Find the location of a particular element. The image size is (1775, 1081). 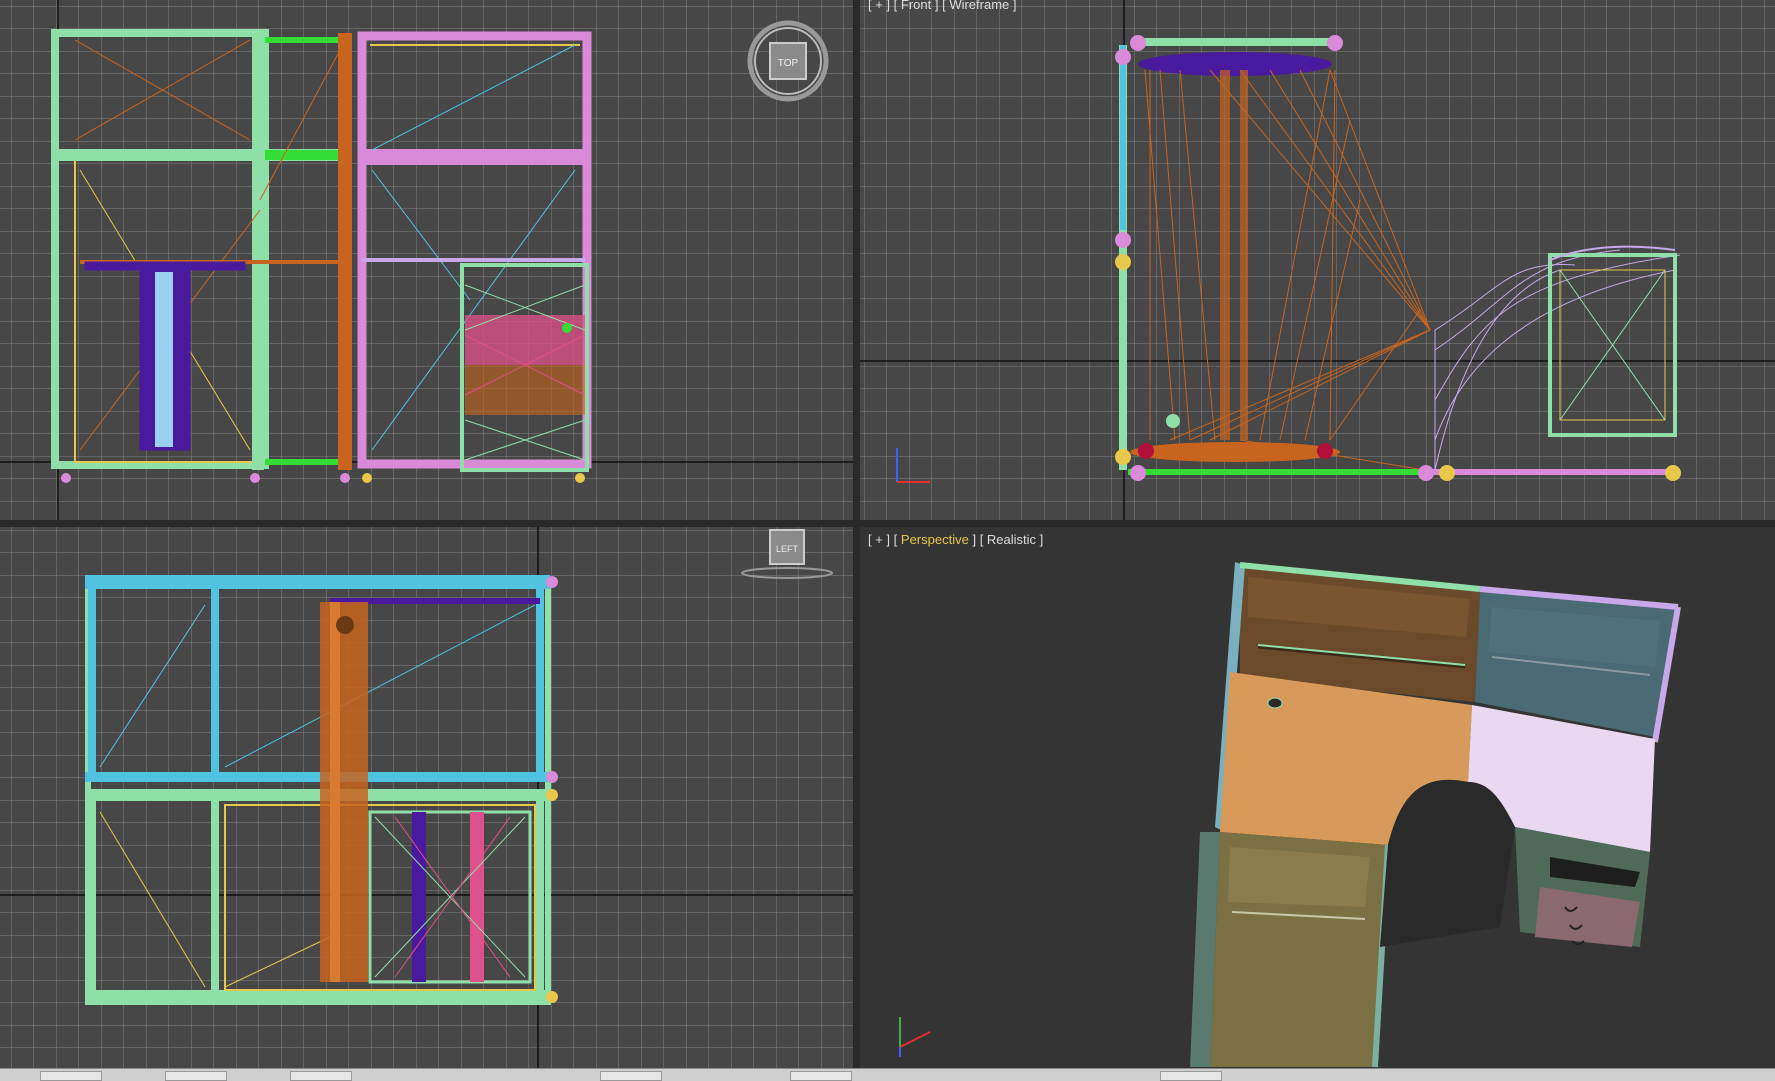

viewport-point-of-view: Perspective is located at coordinates (935, 539).